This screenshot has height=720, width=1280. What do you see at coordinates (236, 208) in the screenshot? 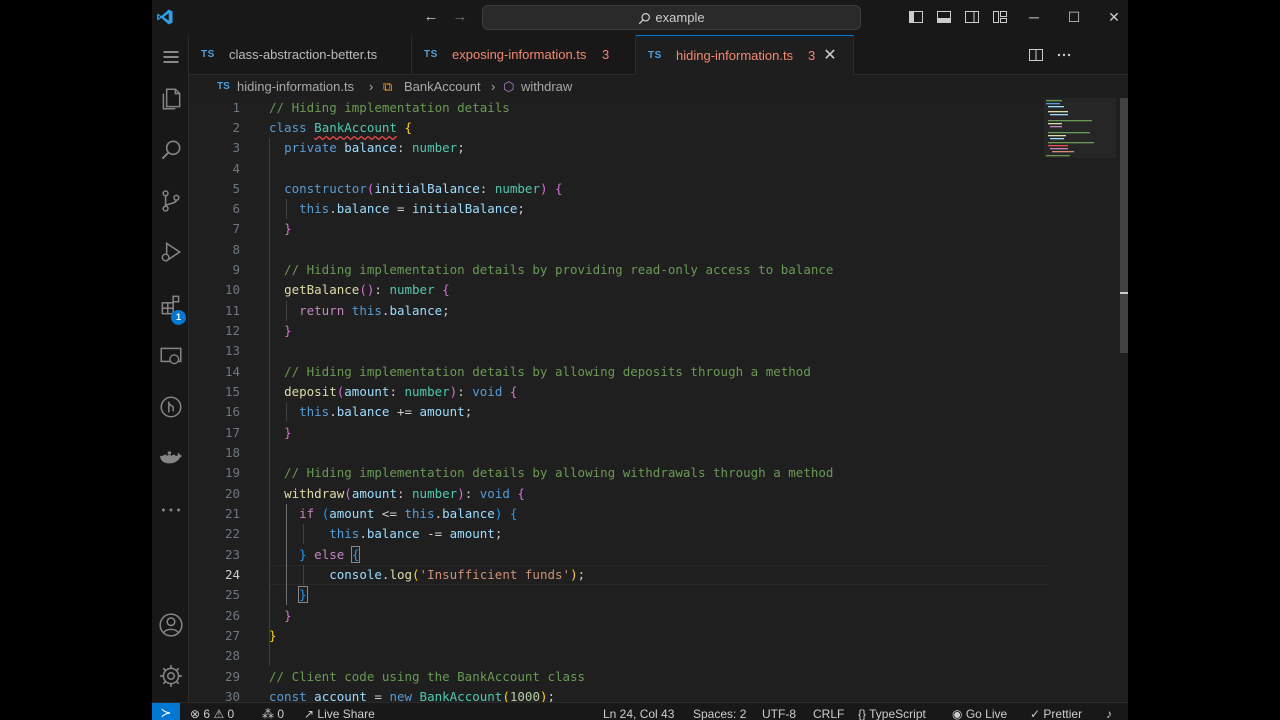
I see `line-number: 6` at bounding box center [236, 208].